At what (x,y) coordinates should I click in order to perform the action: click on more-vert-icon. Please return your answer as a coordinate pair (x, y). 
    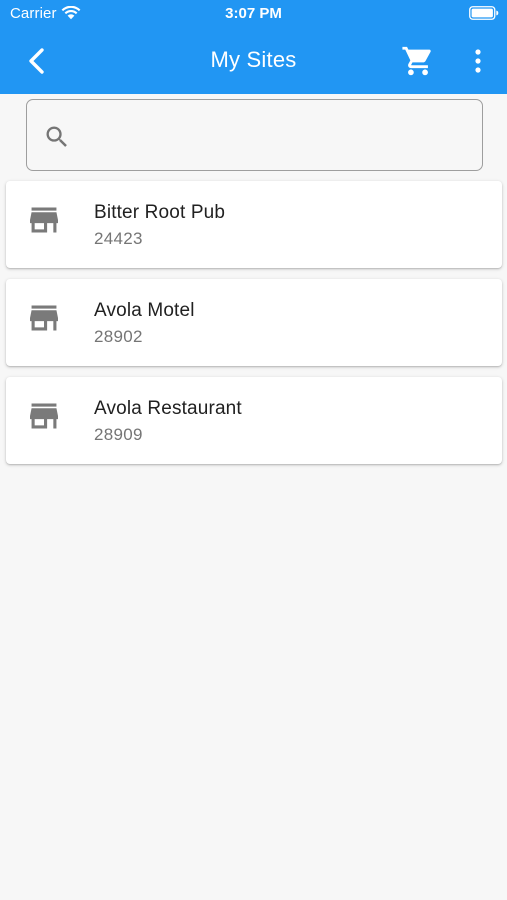
    Looking at the image, I should click on (478, 61).